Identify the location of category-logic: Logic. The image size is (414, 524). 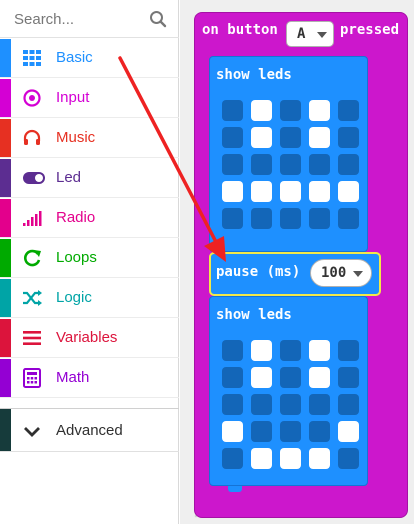
(89, 298).